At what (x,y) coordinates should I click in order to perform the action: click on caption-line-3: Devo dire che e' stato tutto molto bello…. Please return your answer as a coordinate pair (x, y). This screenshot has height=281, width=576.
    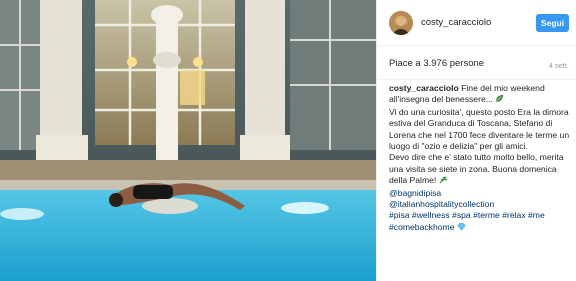
    Looking at the image, I should click on (476, 169).